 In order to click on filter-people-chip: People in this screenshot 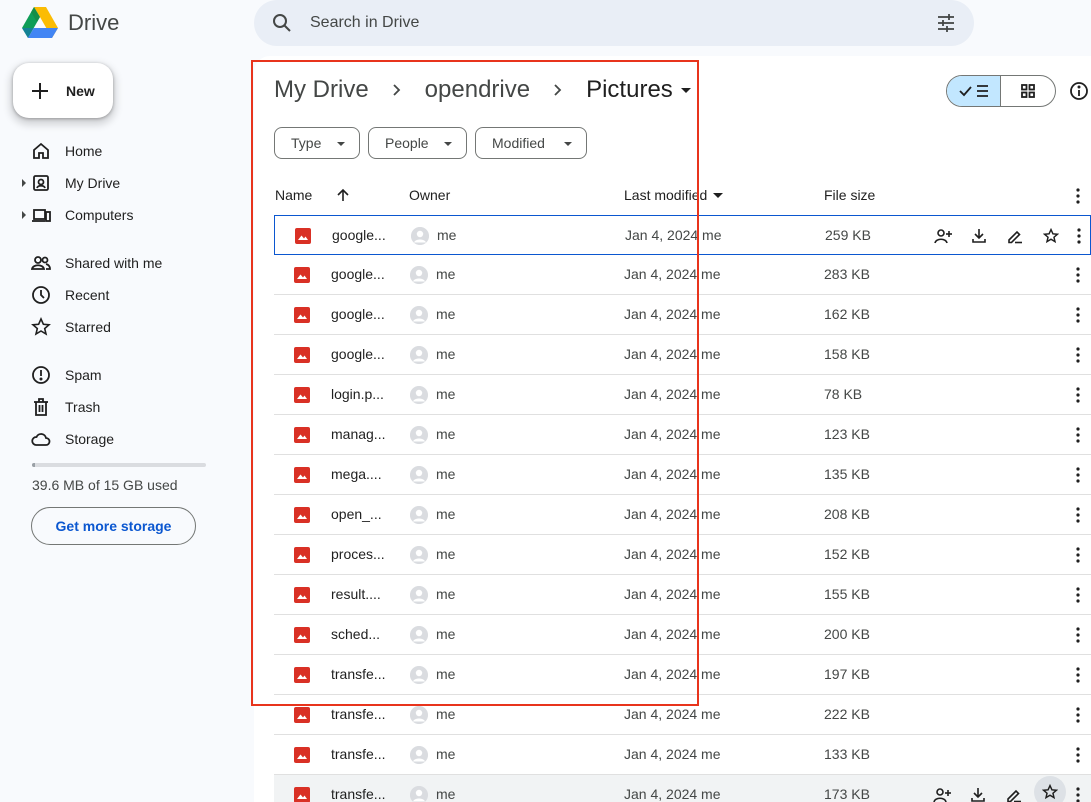, I will do `click(417, 143)`.